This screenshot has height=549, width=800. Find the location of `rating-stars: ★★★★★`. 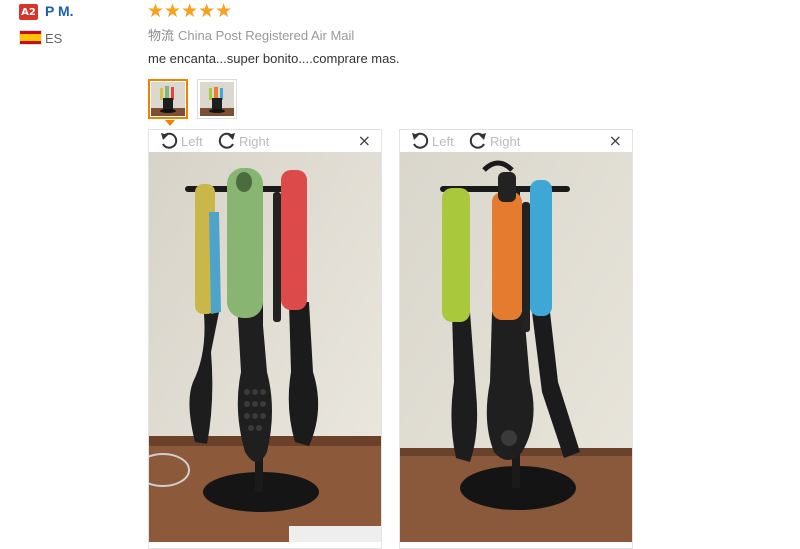

rating-stars: ★★★★★ is located at coordinates (190, 11).